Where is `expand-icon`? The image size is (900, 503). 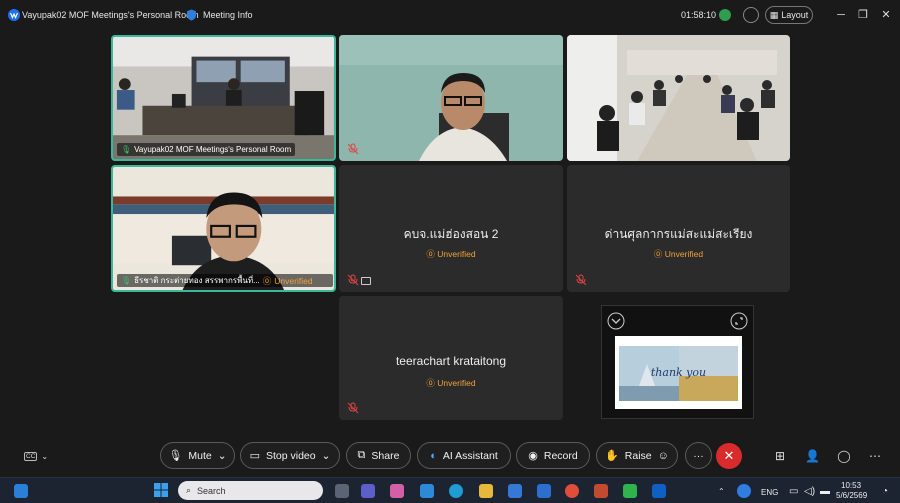
expand-icon is located at coordinates (739, 321).